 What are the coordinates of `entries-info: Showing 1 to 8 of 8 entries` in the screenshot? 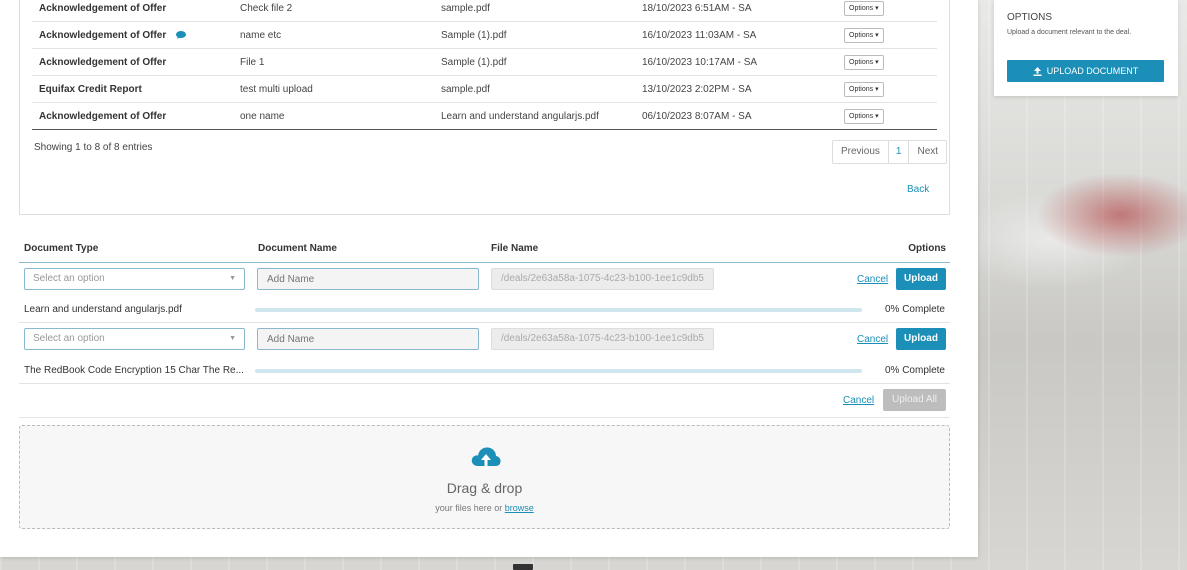 It's located at (93, 147).